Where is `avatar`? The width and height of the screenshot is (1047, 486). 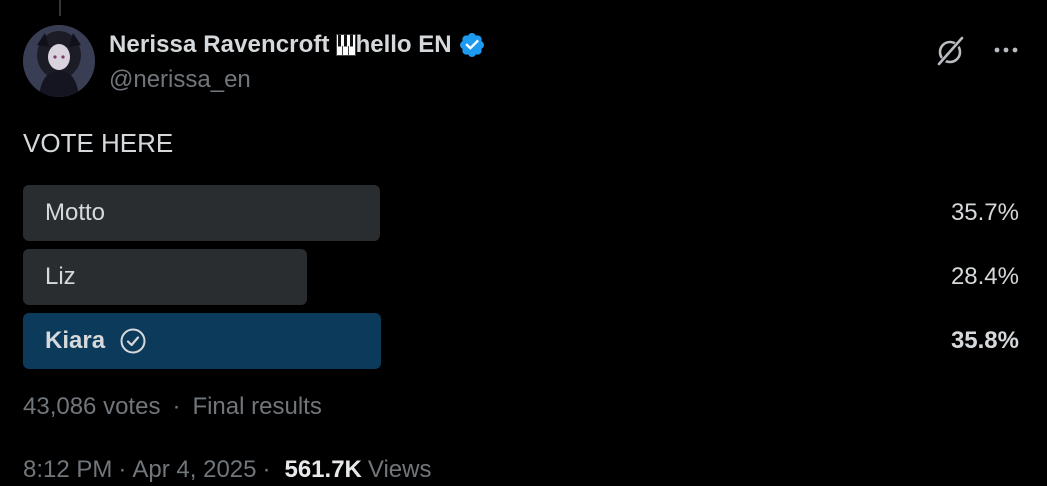
avatar is located at coordinates (59, 61).